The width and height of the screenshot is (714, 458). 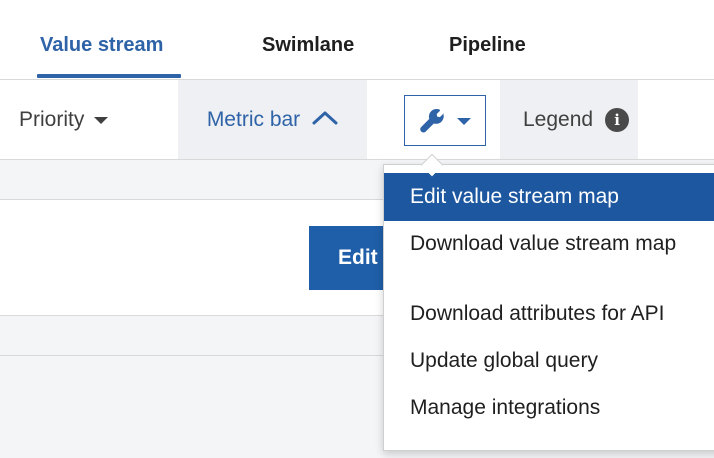 I want to click on settings-menu-button, so click(x=445, y=120).